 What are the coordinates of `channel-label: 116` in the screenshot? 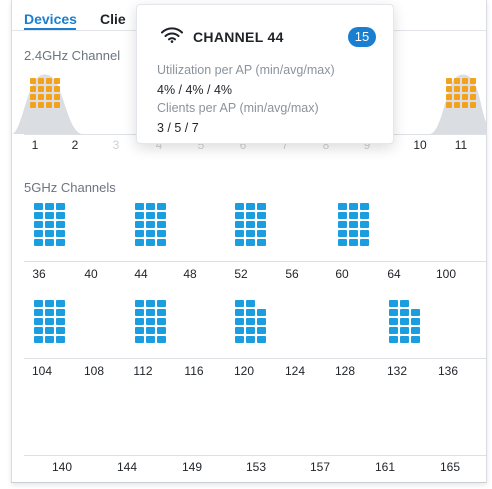 It's located at (194, 371).